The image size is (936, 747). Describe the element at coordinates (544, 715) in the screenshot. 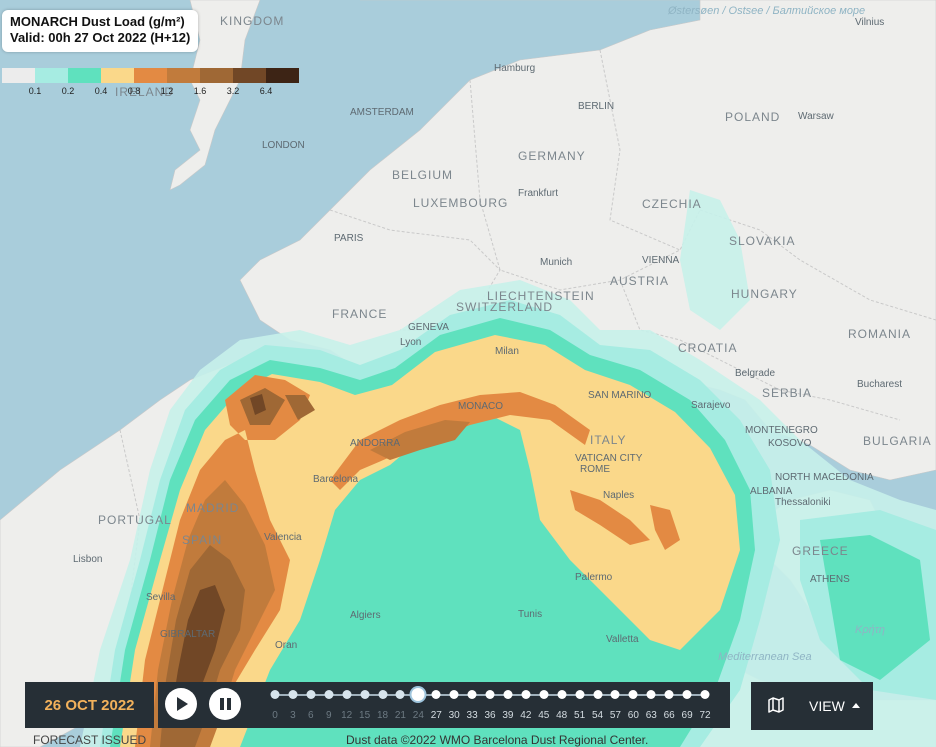

I see `timeline-step-label: 45` at that location.